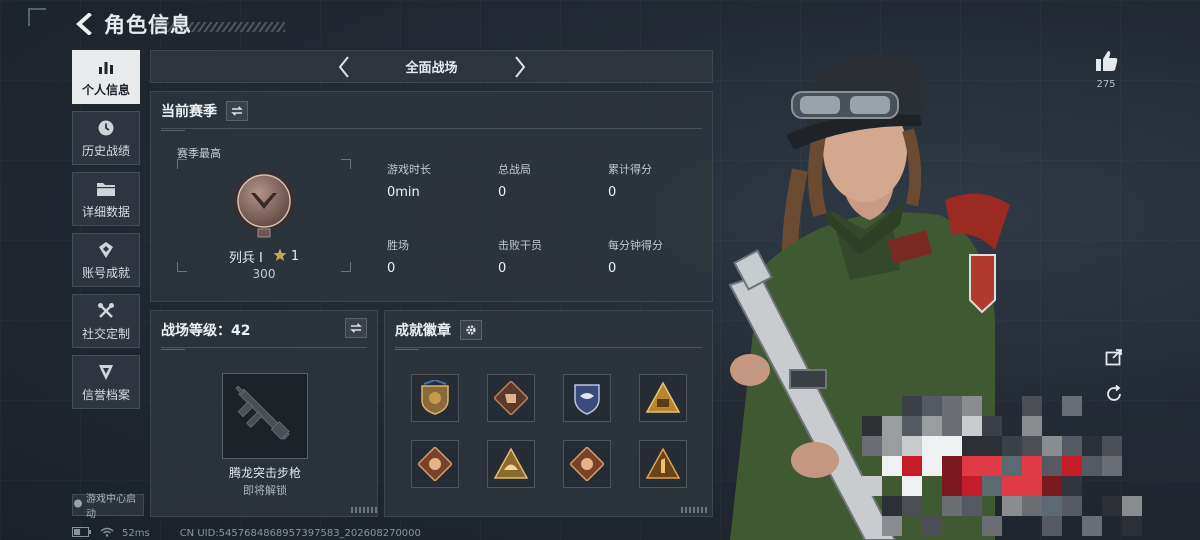  Describe the element at coordinates (431, 68) in the screenshot. I see `mode-title: 全面战场` at that location.